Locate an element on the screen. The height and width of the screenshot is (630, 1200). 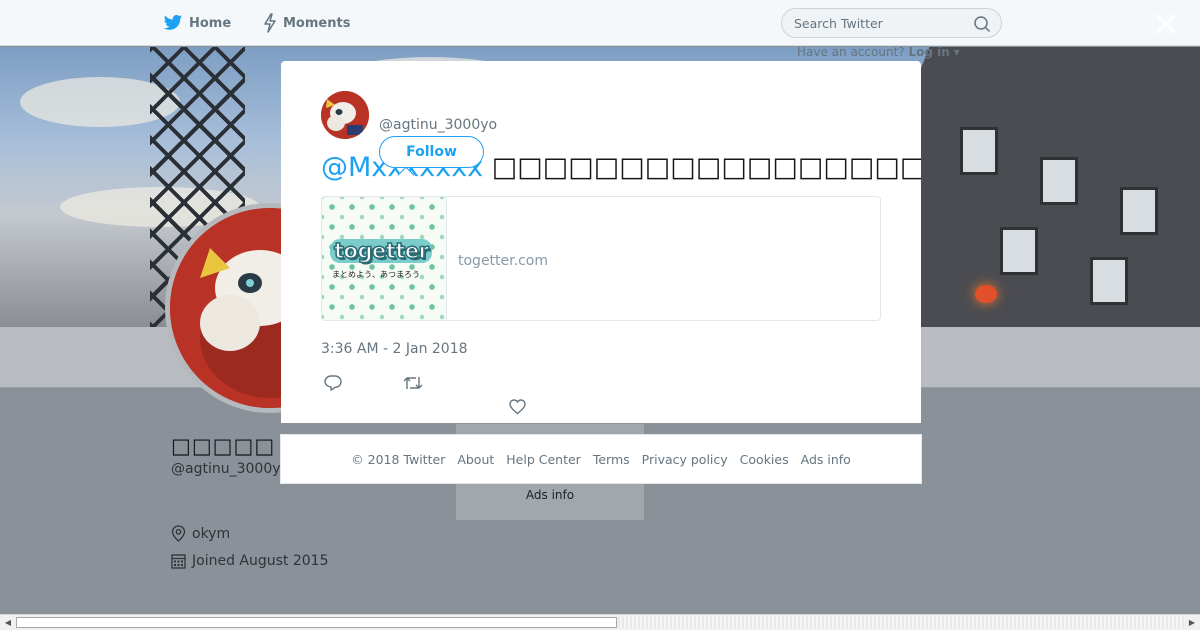
retweet-icon is located at coordinates (413, 383).